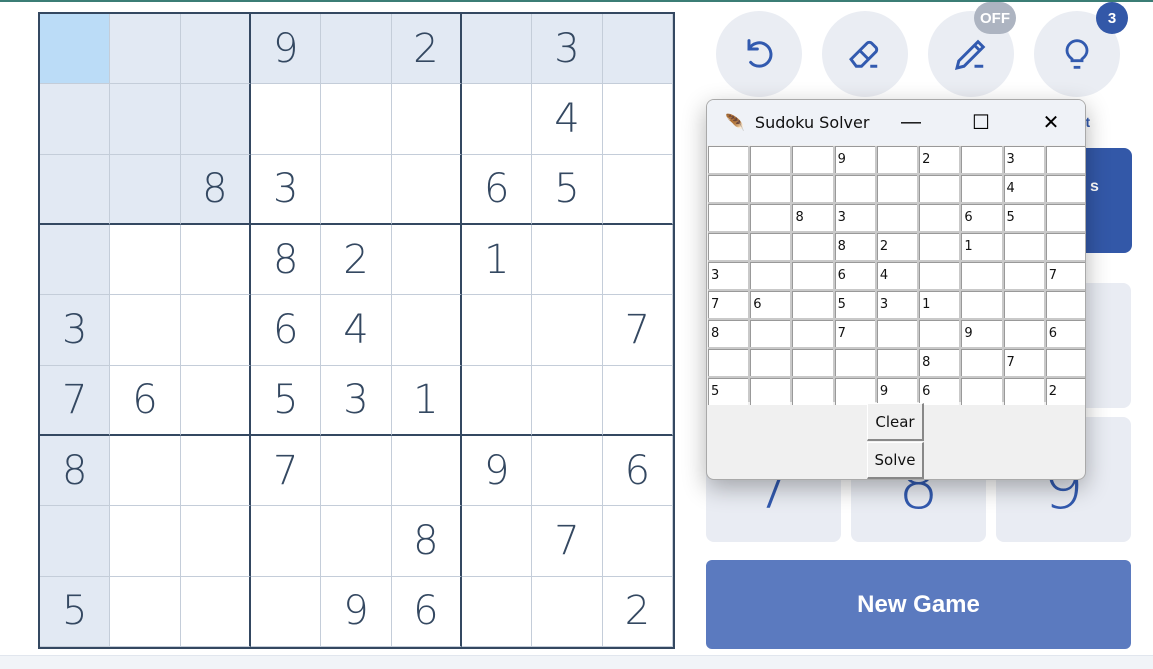  What do you see at coordinates (972, 49) in the screenshot?
I see `notes-button: OFF` at bounding box center [972, 49].